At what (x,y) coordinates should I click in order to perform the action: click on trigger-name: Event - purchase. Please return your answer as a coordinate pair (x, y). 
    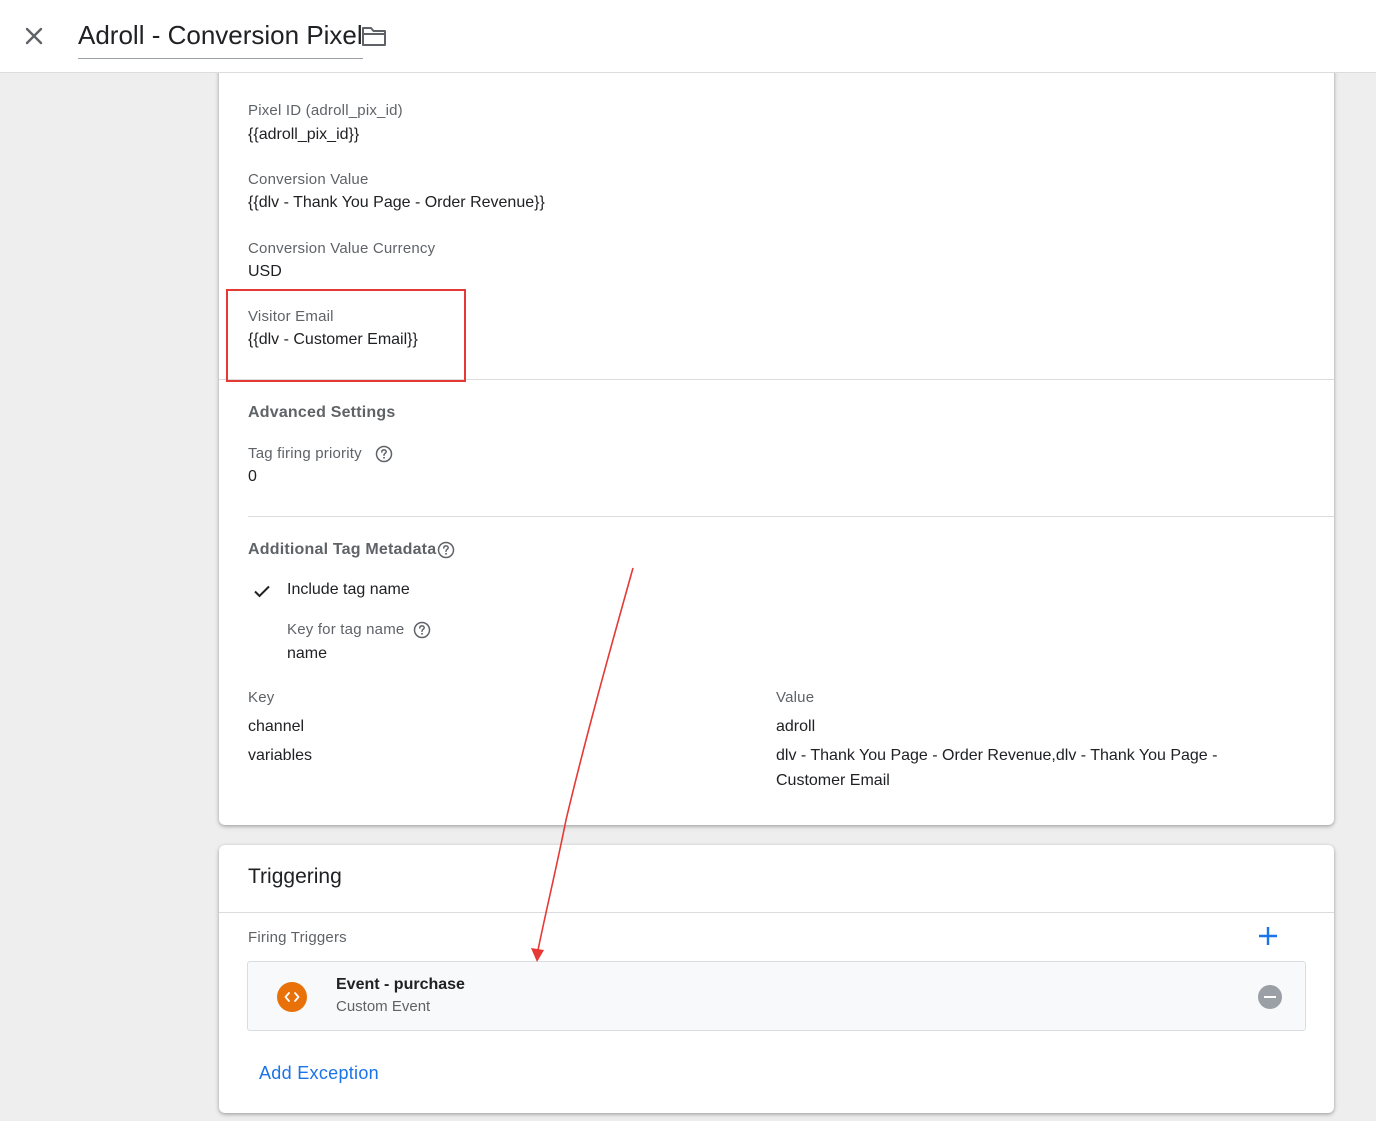
    Looking at the image, I should click on (400, 984).